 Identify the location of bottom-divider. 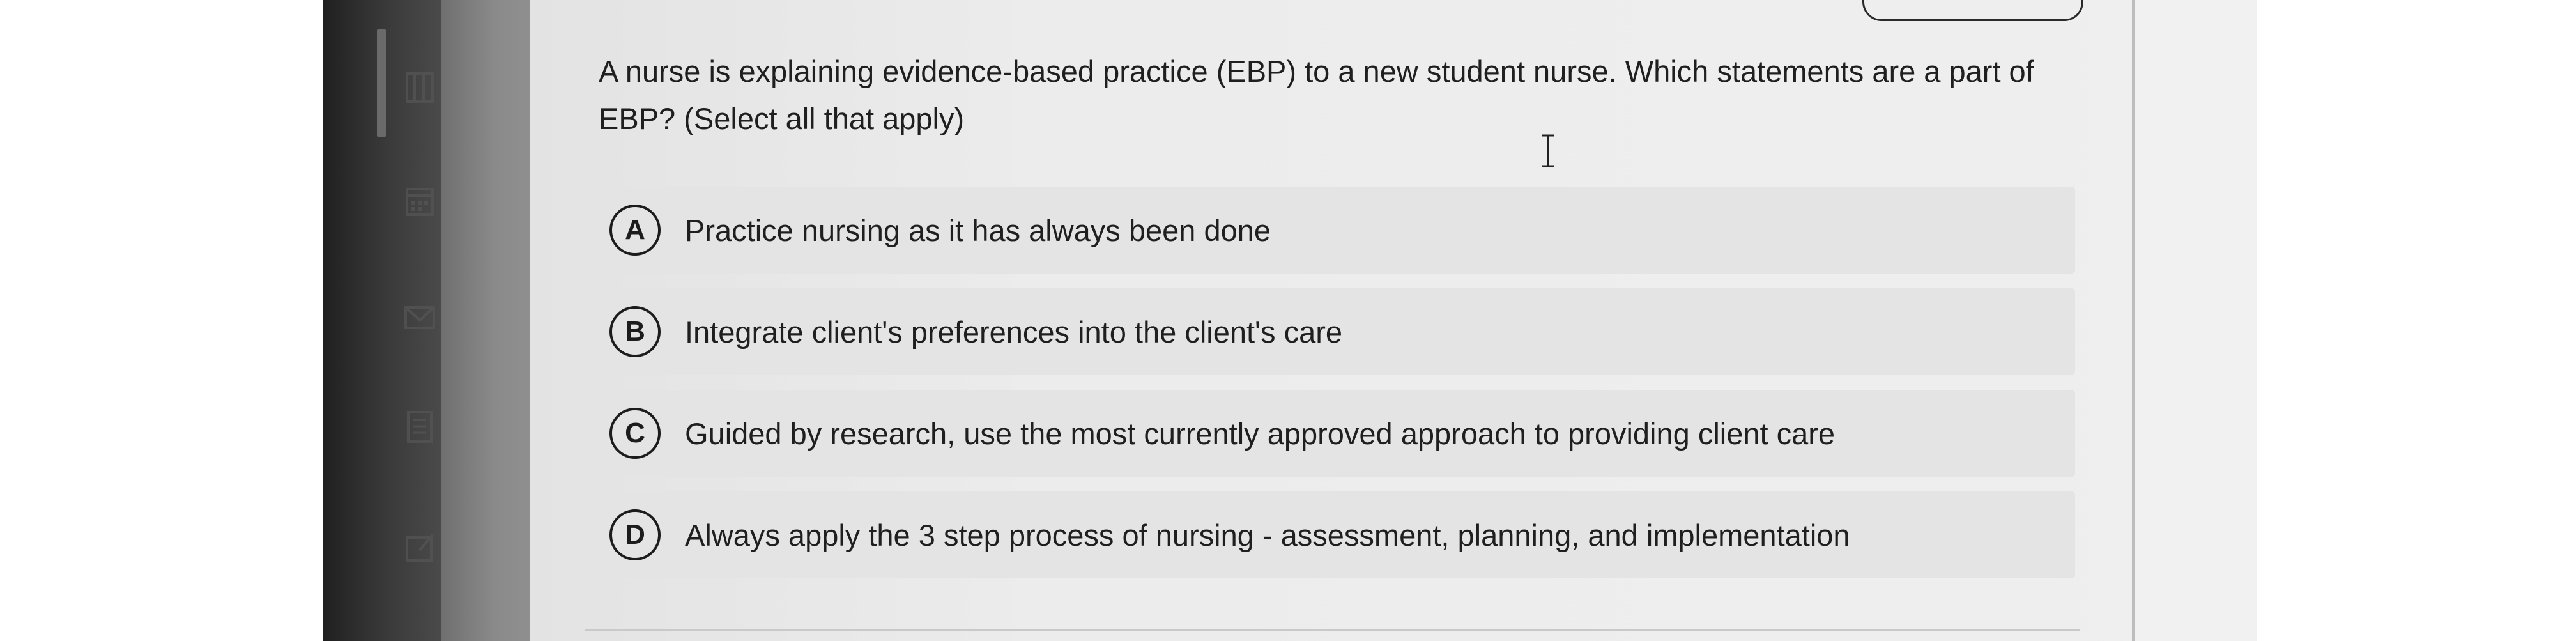
(1332, 630).